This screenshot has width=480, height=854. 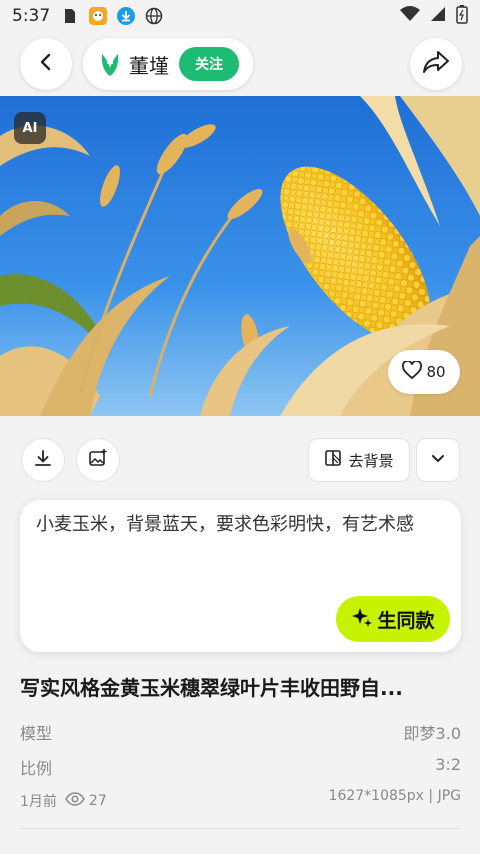 What do you see at coordinates (448, 764) in the screenshot?
I see `ratio-value: 3:2` at bounding box center [448, 764].